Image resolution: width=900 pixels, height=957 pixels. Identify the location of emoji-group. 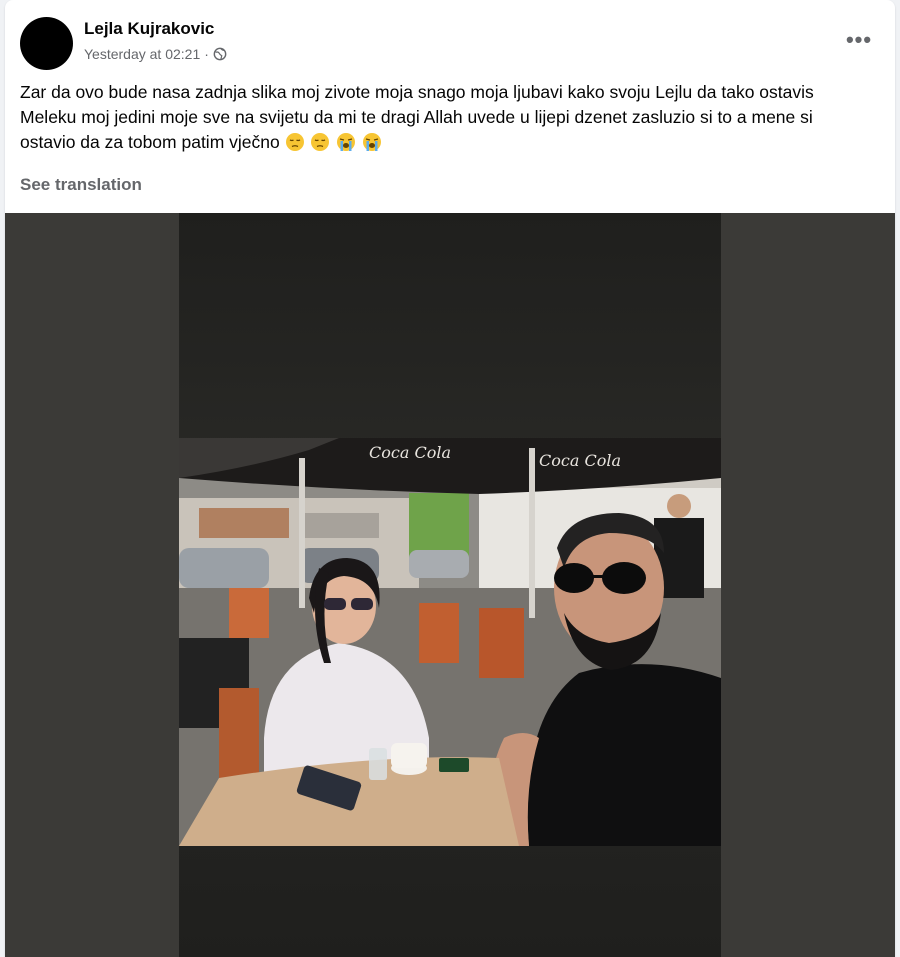
(334, 142).